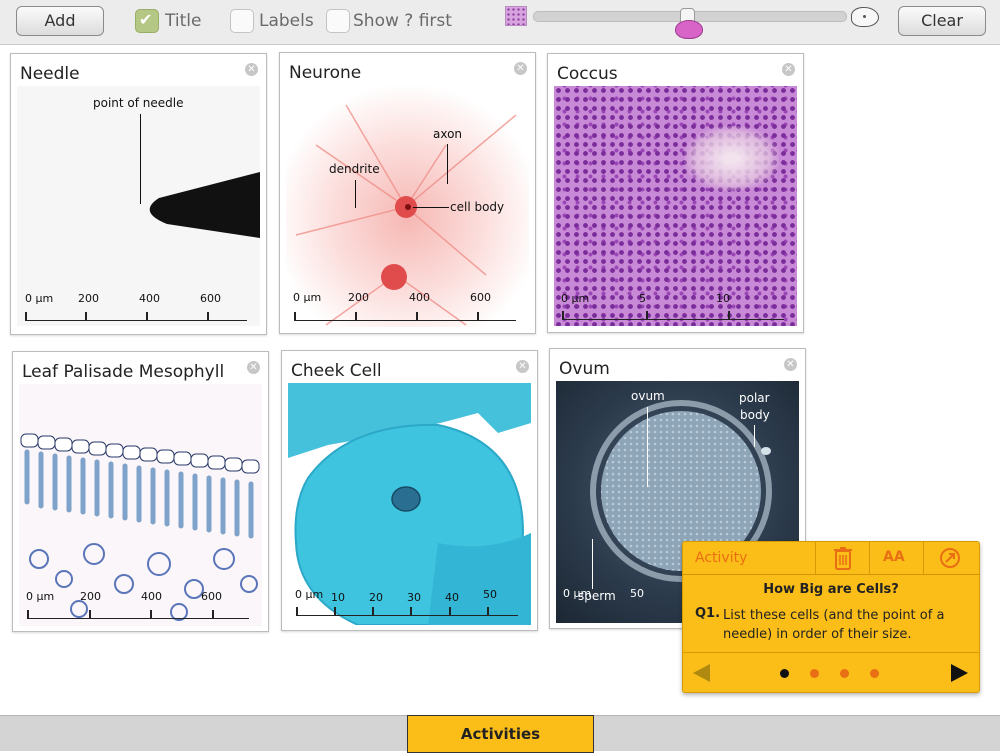 The image size is (1000, 753). Describe the element at coordinates (452, 597) in the screenshot. I see `scale-label: 40` at that location.